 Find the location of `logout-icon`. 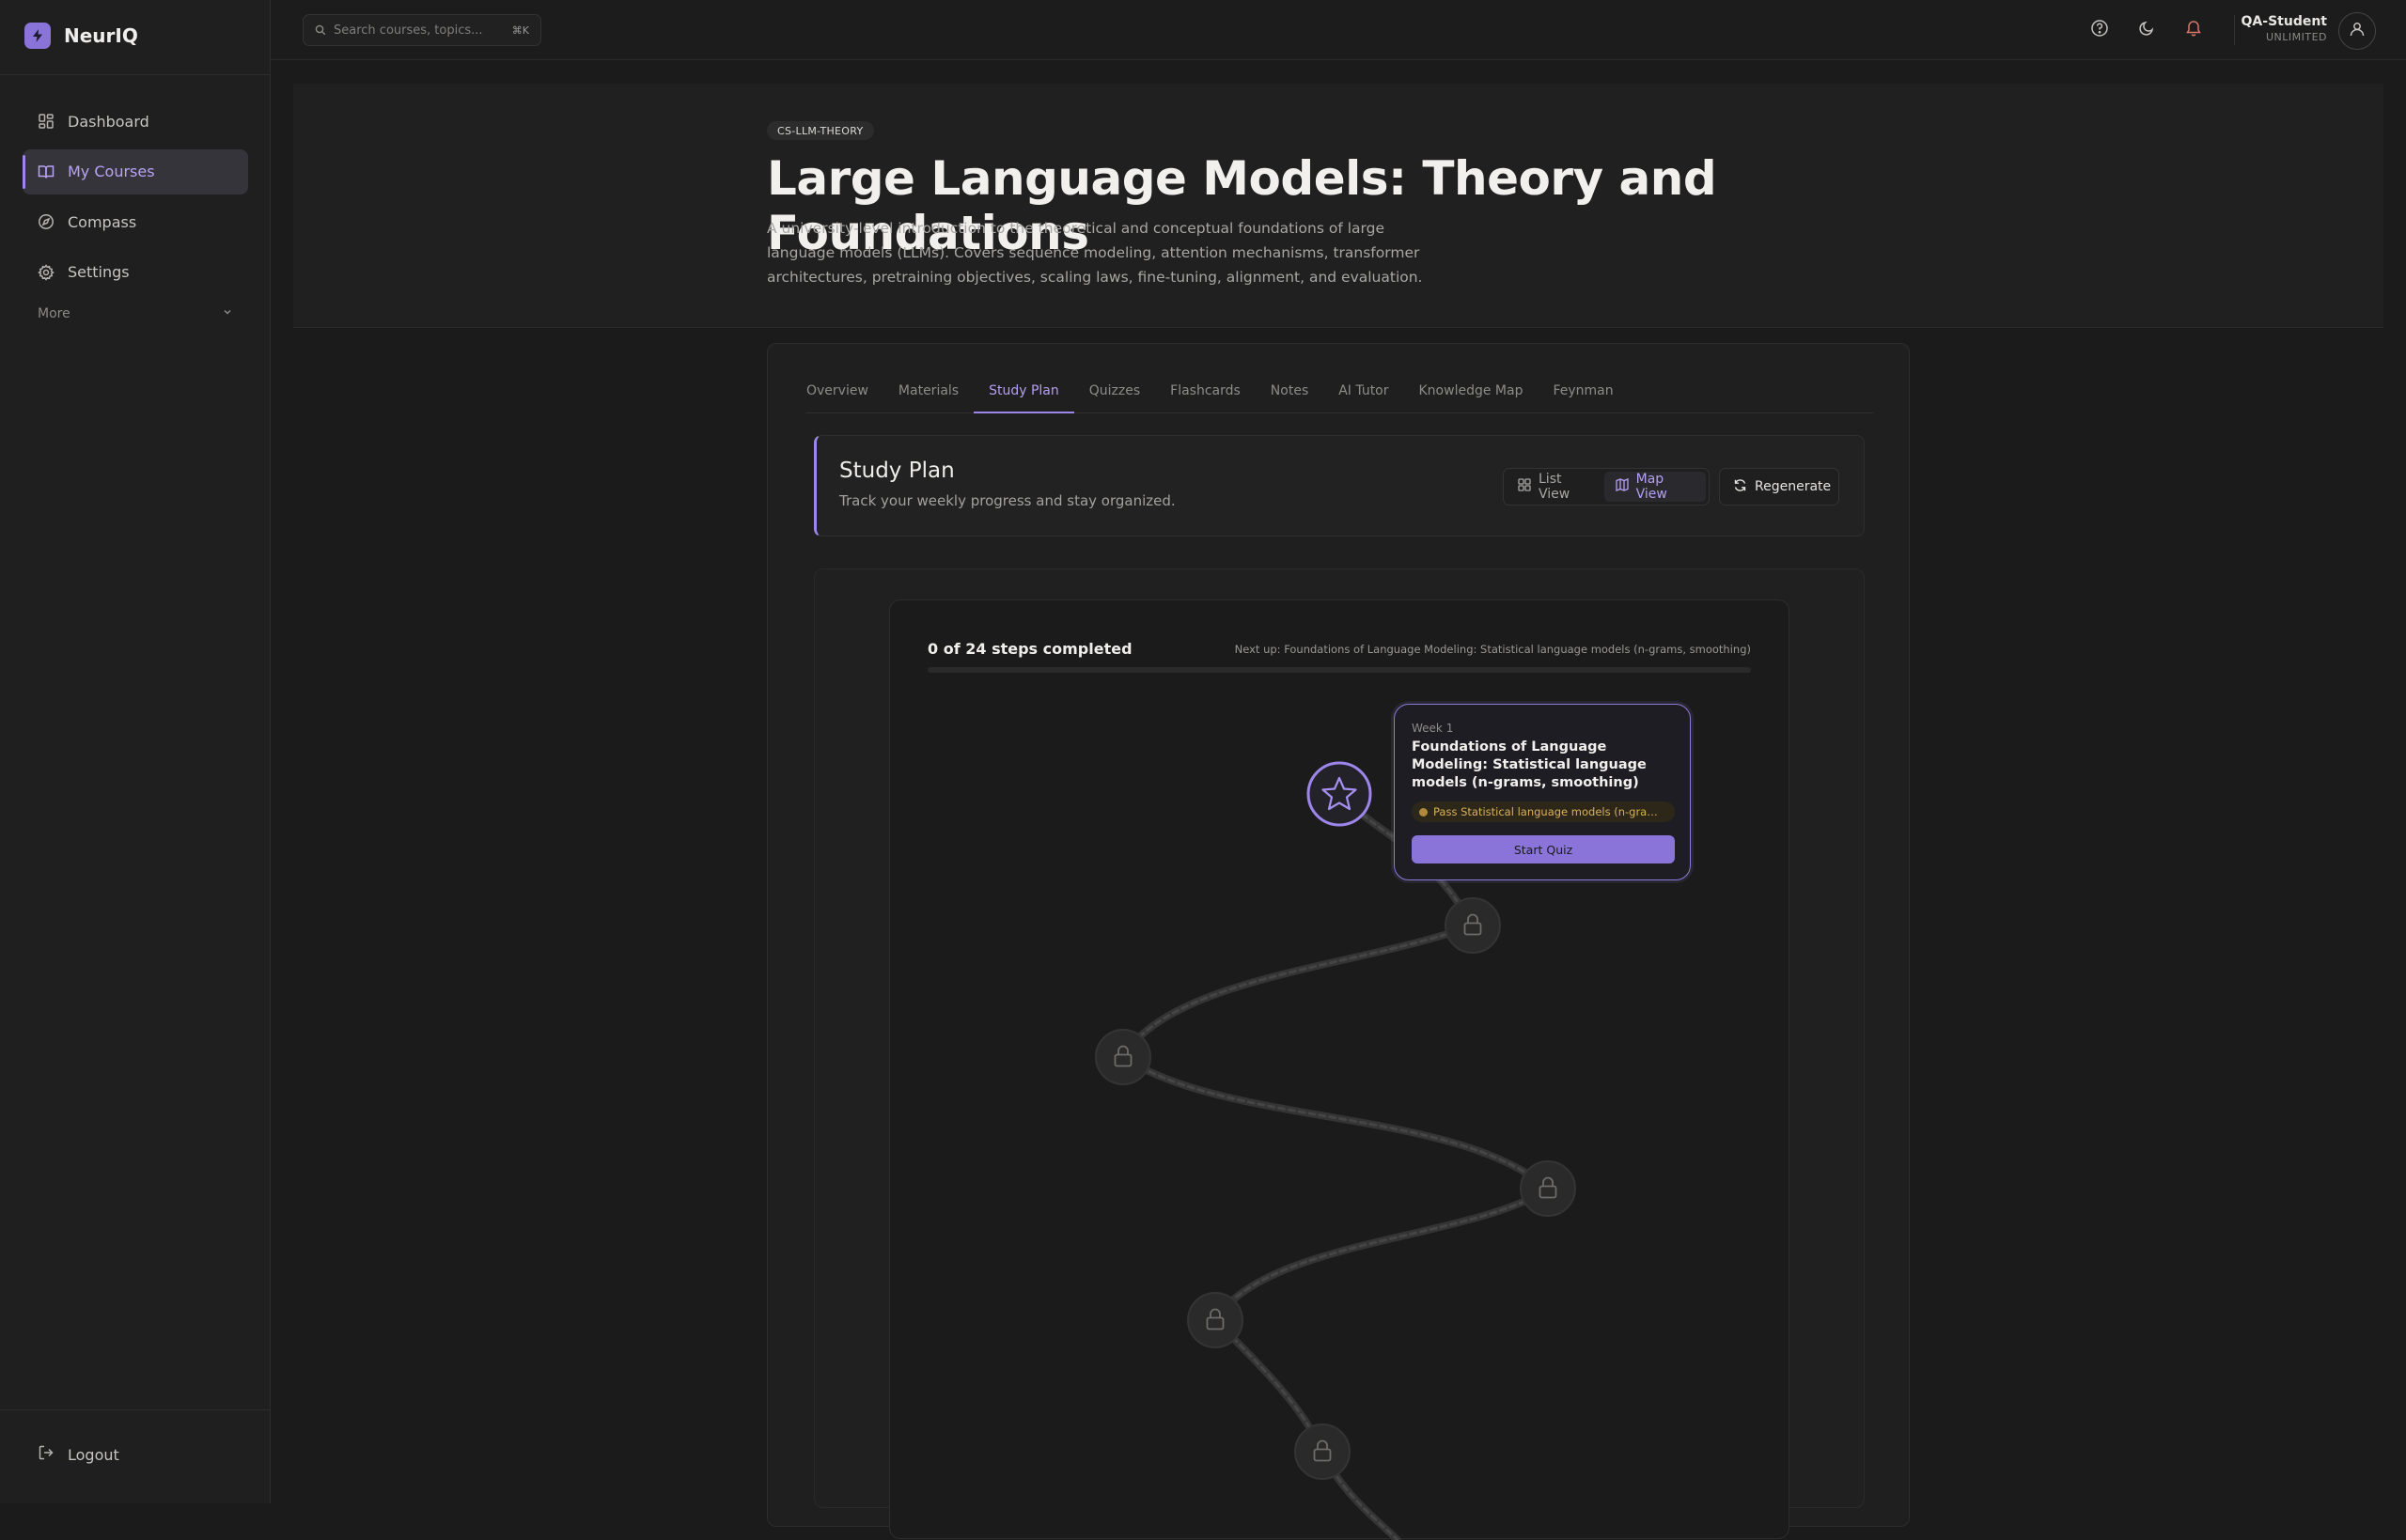

logout-icon is located at coordinates (46, 1454).